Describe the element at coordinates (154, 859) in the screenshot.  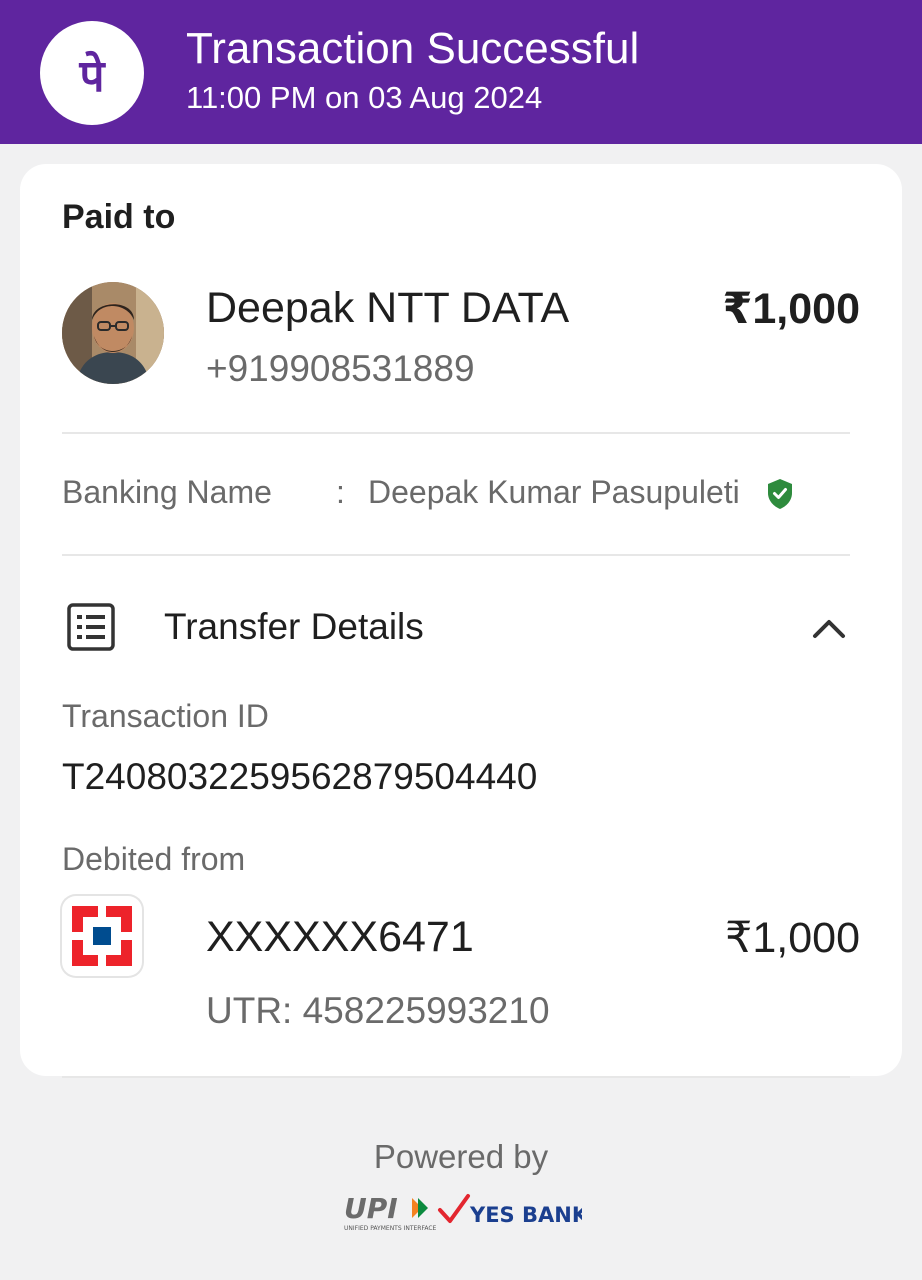
I see `debited-from-label: Debited from` at that location.